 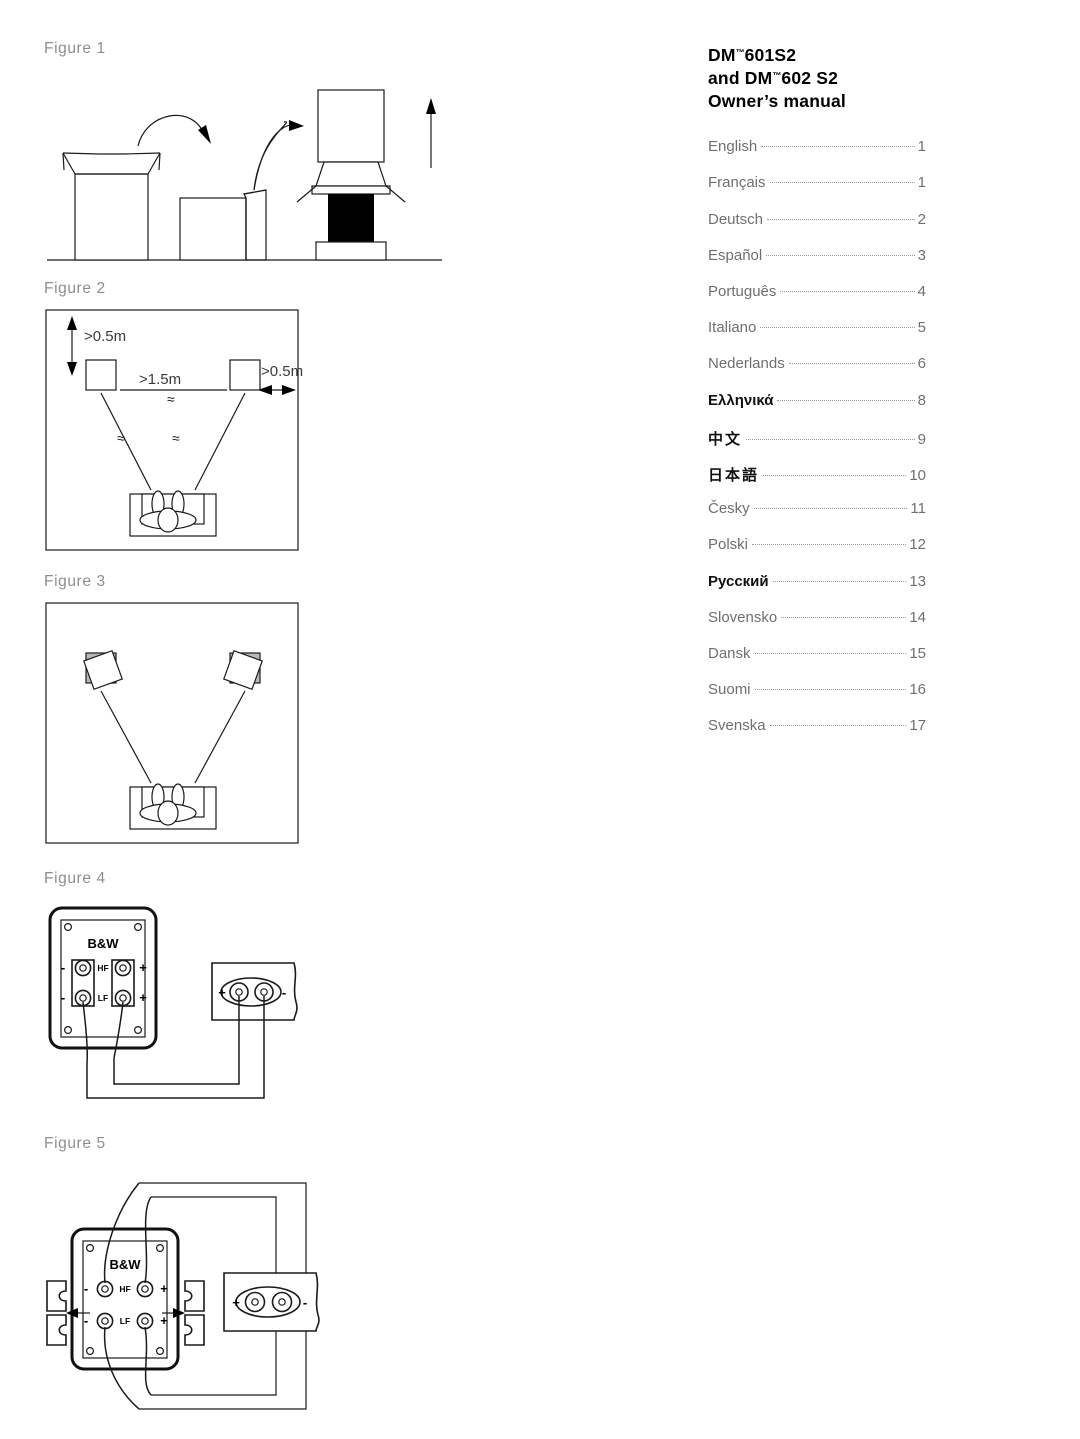 What do you see at coordinates (254, 416) in the screenshot?
I see `figure-2-block: Figure 2 >0.5m >1.5m ≈ >0.5m ≈ ≈` at bounding box center [254, 416].